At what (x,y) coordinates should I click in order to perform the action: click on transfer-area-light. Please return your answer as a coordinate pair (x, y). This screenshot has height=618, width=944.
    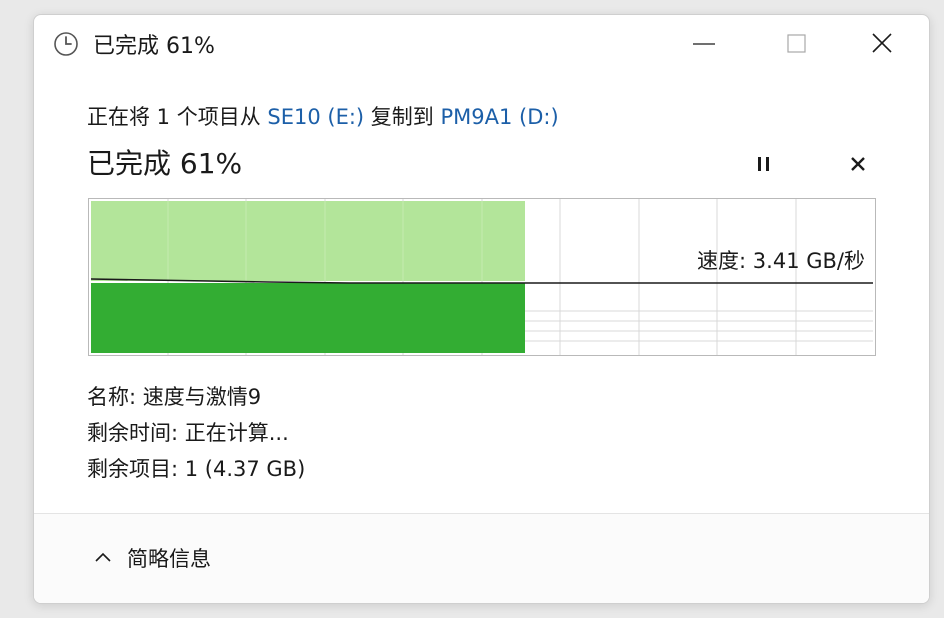
    Looking at the image, I should click on (308, 241).